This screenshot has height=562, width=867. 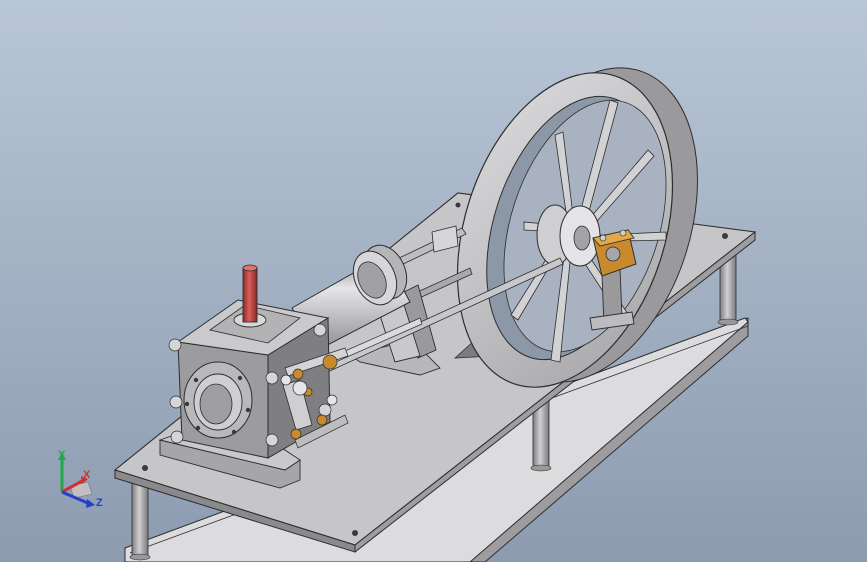 What do you see at coordinates (87, 475) in the screenshot?
I see `x-axis-label: X` at bounding box center [87, 475].